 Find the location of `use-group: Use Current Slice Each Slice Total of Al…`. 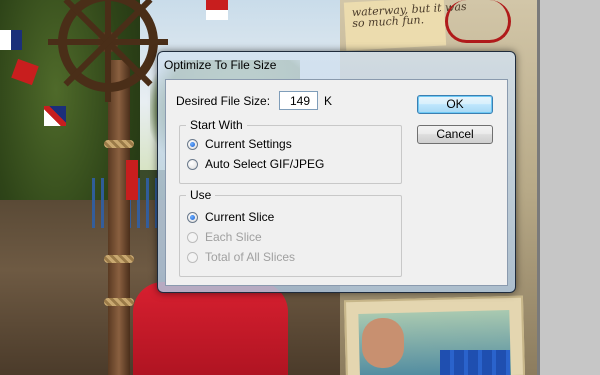

use-group: Use Current Slice Each Slice Total of Al… is located at coordinates (290, 232).